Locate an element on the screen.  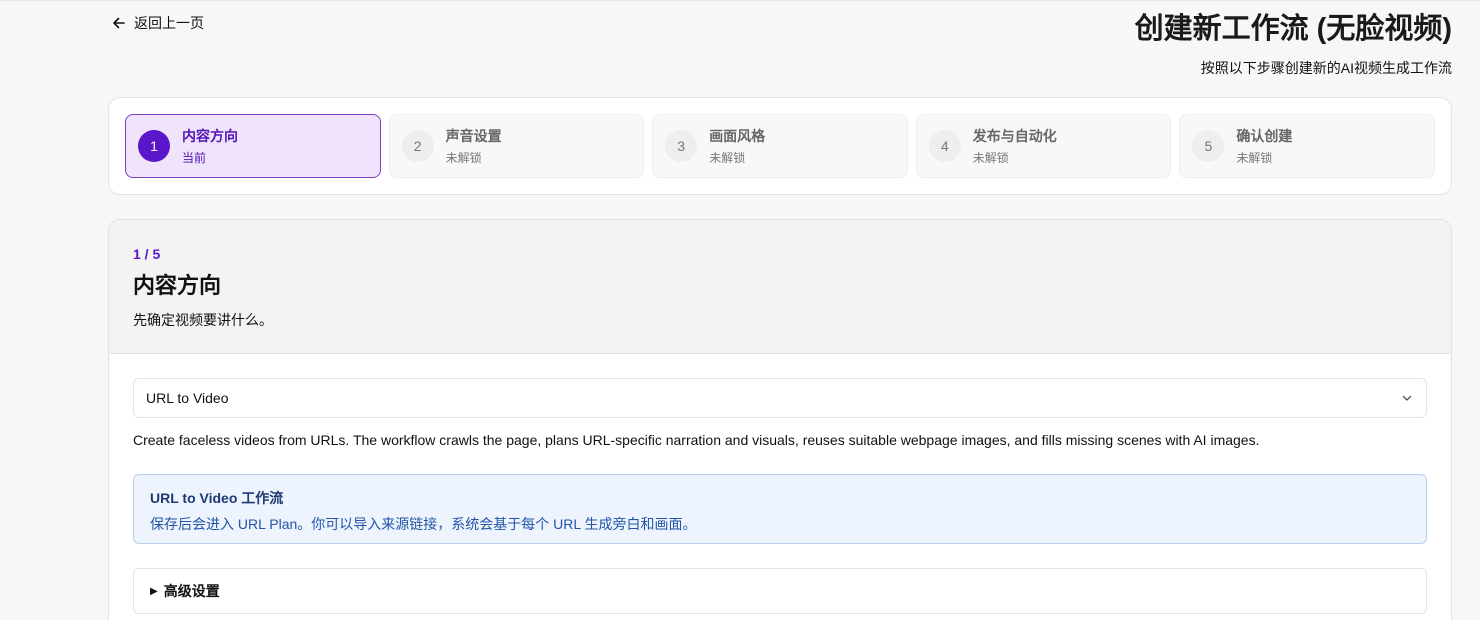
step-counter: 1 / 5 is located at coordinates (147, 254).